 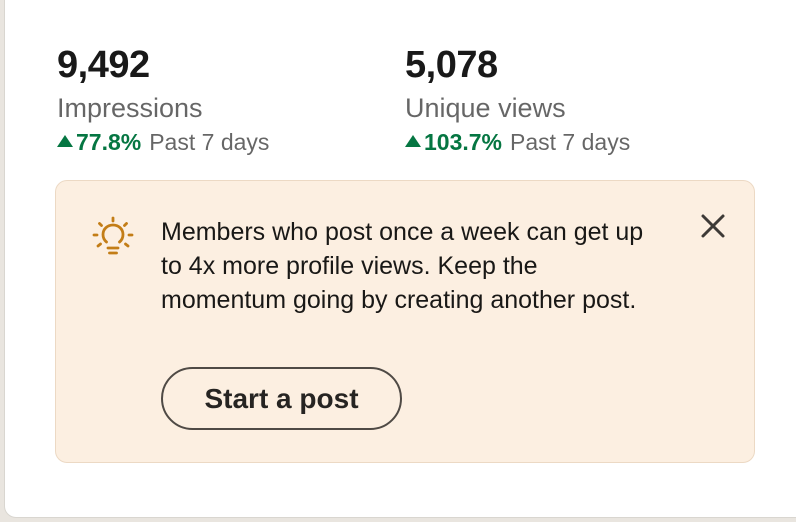 I want to click on lightbulb-icon, so click(x=113, y=237).